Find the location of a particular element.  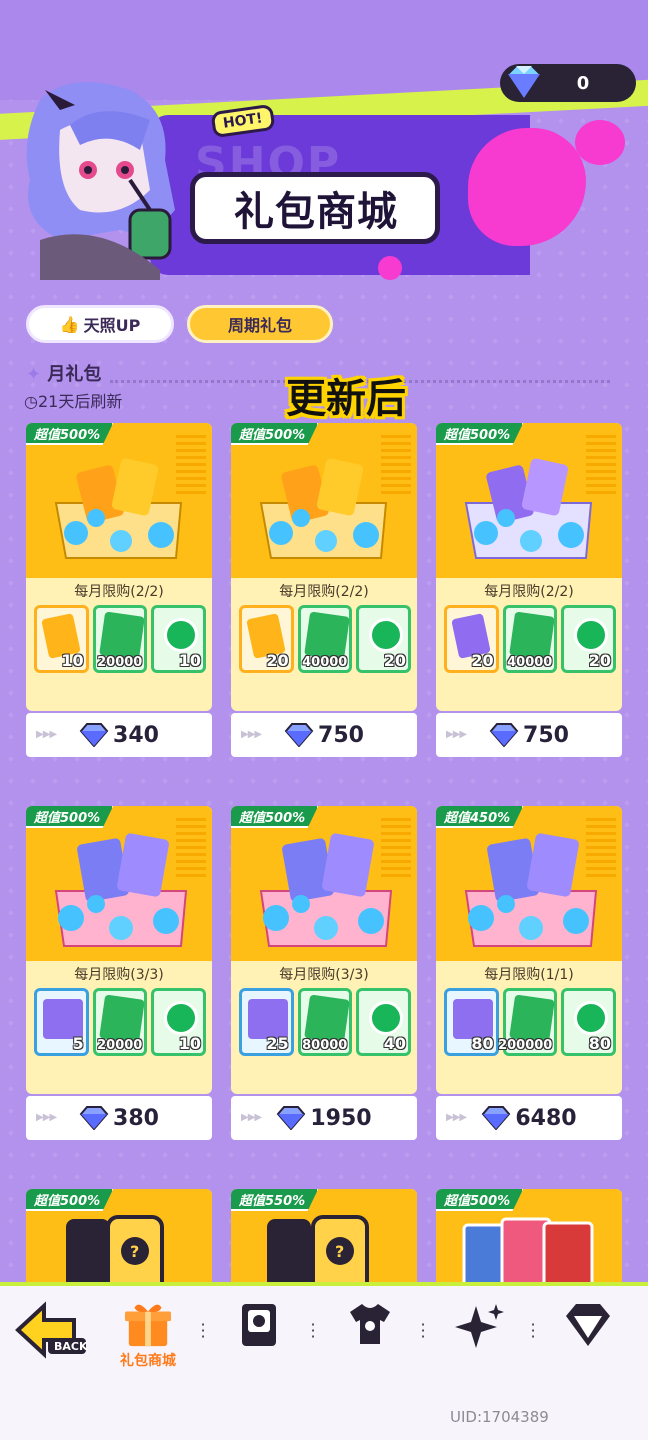

nav-gems is located at coordinates (588, 1335).